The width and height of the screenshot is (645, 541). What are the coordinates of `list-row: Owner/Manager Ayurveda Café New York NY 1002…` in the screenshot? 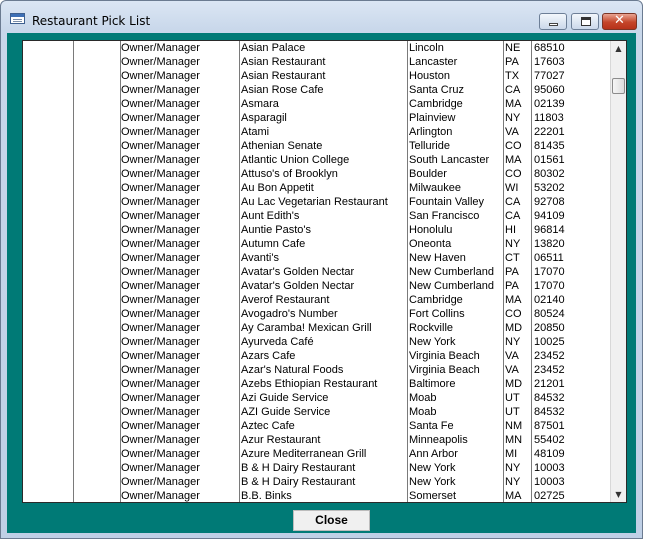 It's located at (317, 342).